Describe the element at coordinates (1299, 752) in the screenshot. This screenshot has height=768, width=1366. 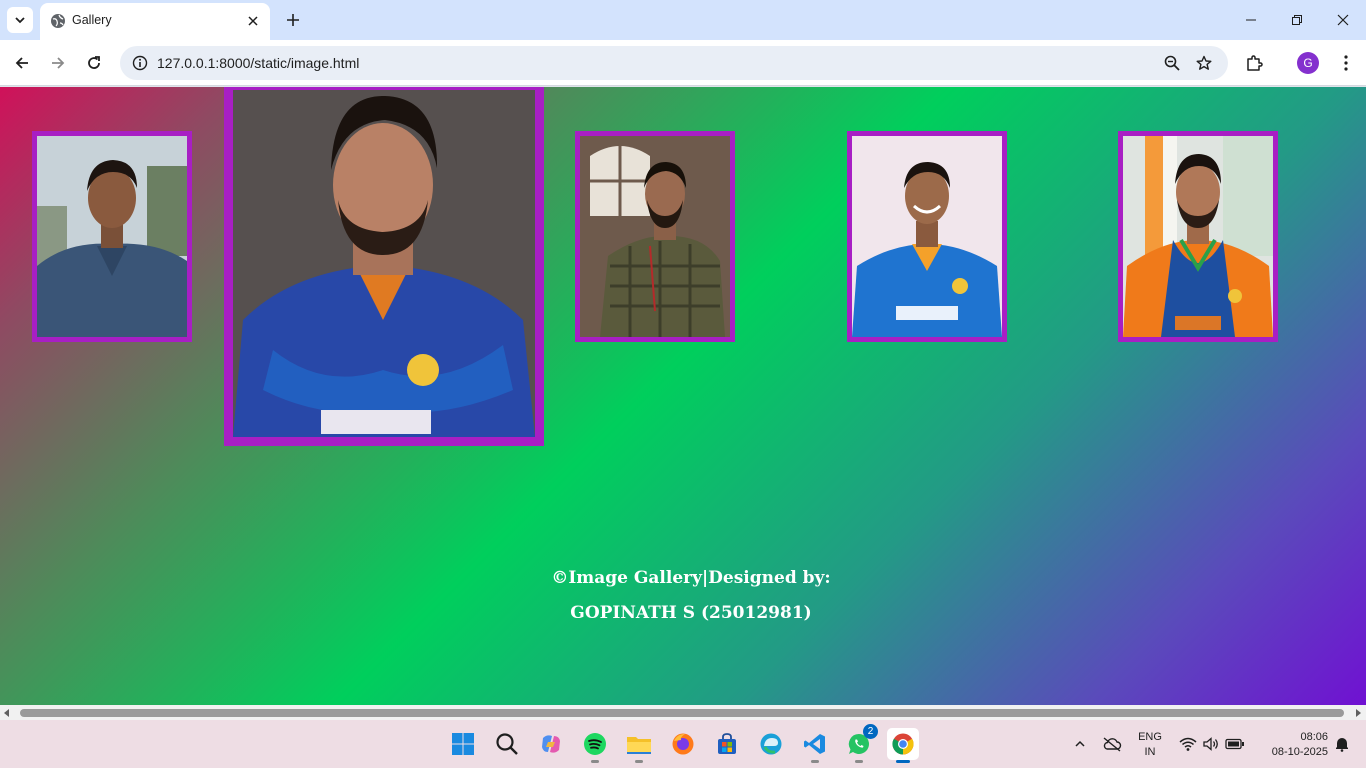
I see `clock-date: 08-10-2025` at that location.